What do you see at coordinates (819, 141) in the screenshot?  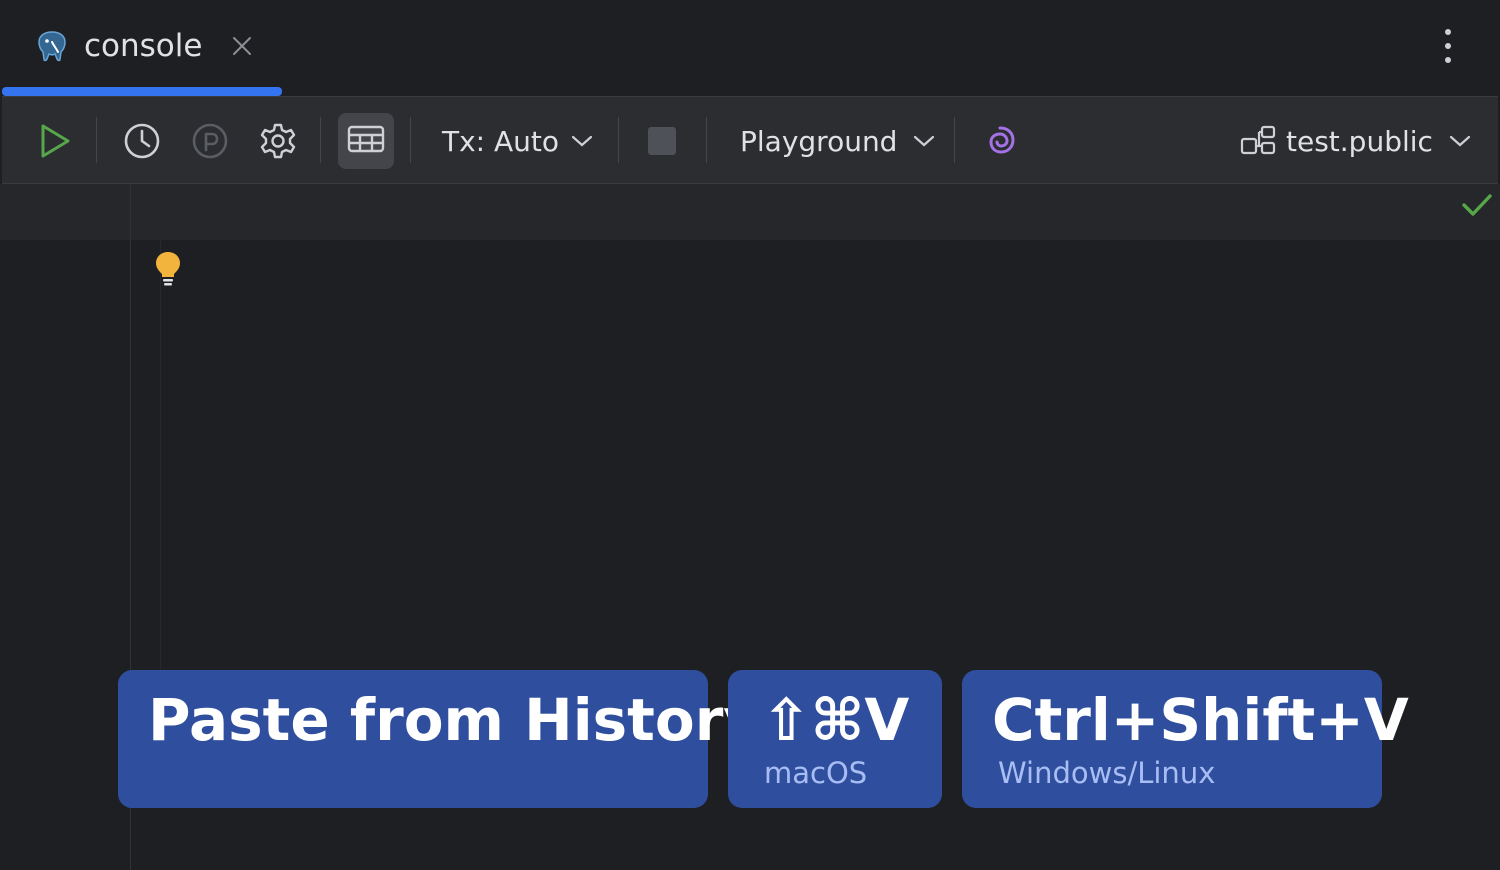 I see `playground-label: Playground` at bounding box center [819, 141].